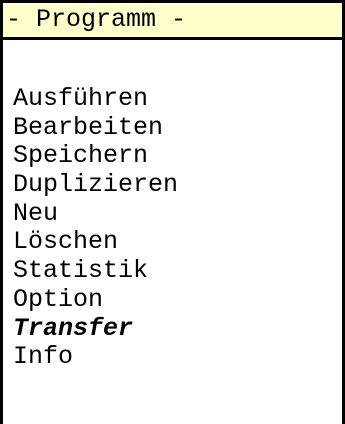 The height and width of the screenshot is (424, 345). Describe the element at coordinates (172, 20) in the screenshot. I see `menu-title: - Programm -` at that location.